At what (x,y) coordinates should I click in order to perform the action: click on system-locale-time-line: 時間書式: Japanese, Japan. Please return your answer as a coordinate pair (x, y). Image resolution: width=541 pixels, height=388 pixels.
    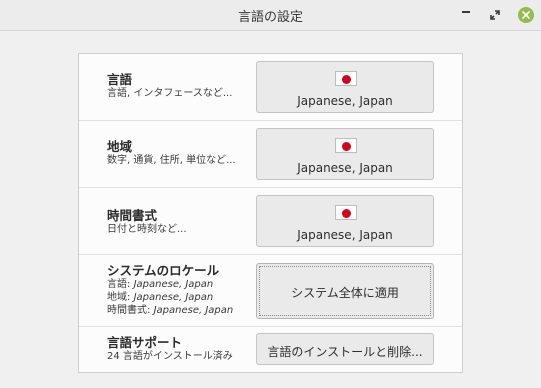
    Looking at the image, I should click on (170, 310).